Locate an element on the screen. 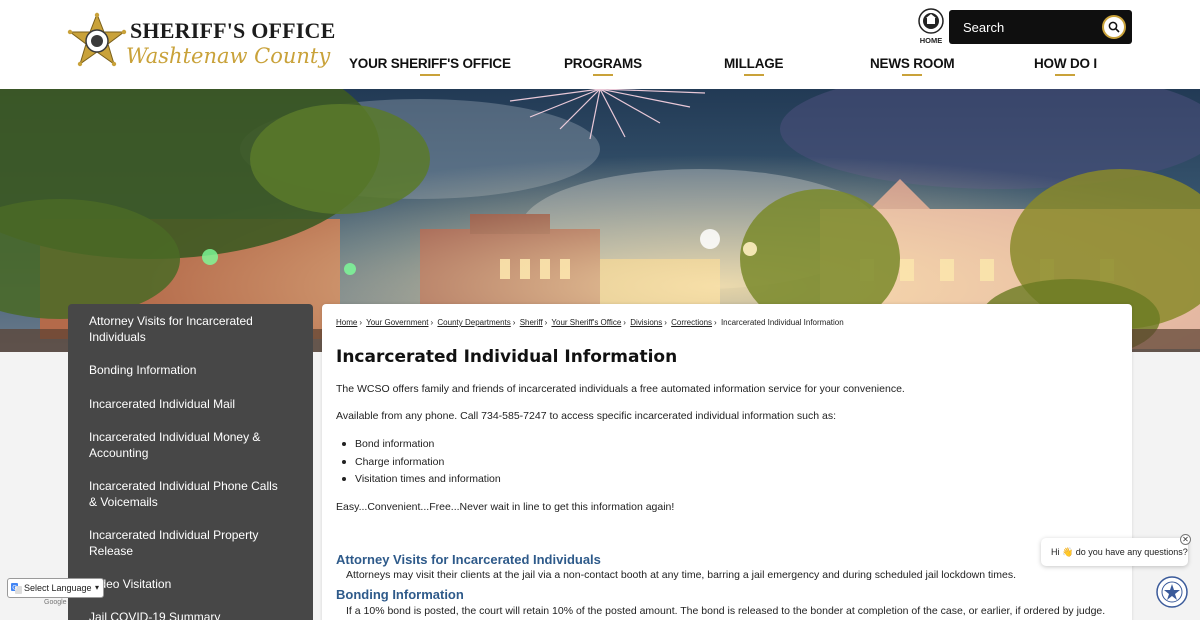 The image size is (1200, 620). nav-label: NEWS ROOM is located at coordinates (912, 63).